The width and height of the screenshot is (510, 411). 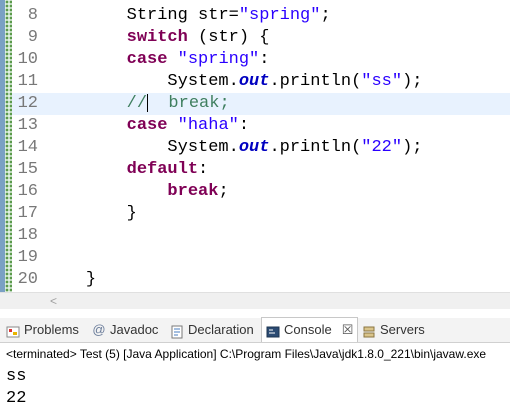 I want to click on line-number: 11, so click(x=27, y=81).